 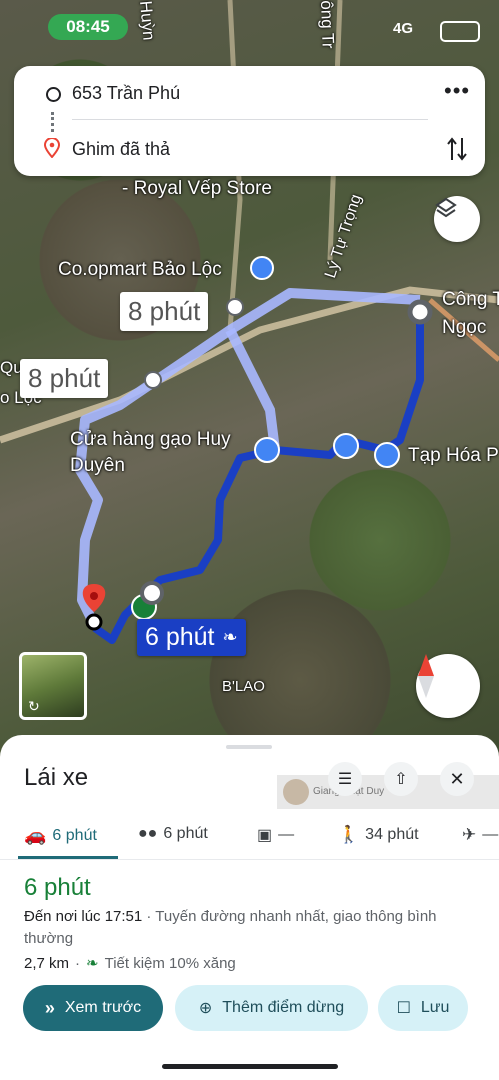 What do you see at coordinates (103, 1007) in the screenshot?
I see `button-label: Xem trước` at bounding box center [103, 1007].